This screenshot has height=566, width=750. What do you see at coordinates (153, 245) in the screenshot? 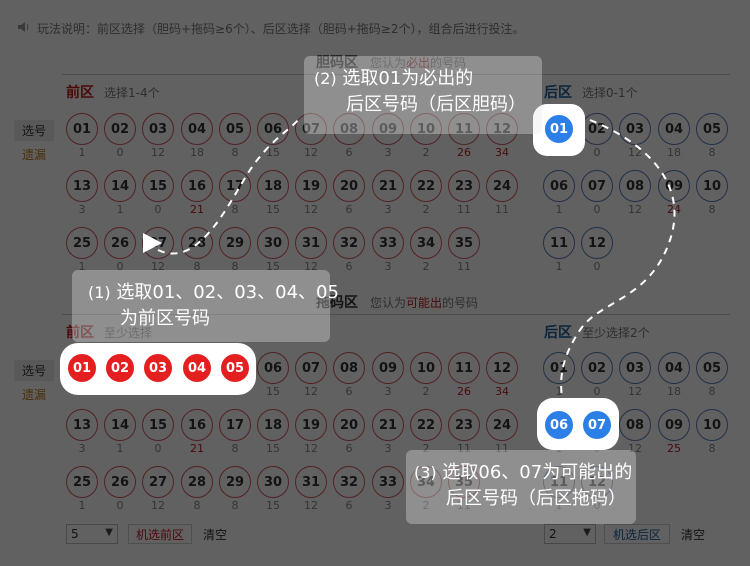
I see `cursor-arrow-icon` at bounding box center [153, 245].